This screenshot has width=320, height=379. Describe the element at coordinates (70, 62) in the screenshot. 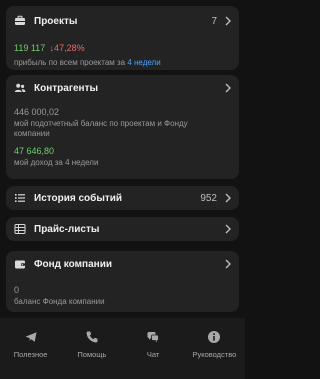

I see `projects-subtitle: прибыль по всем проектам за` at that location.